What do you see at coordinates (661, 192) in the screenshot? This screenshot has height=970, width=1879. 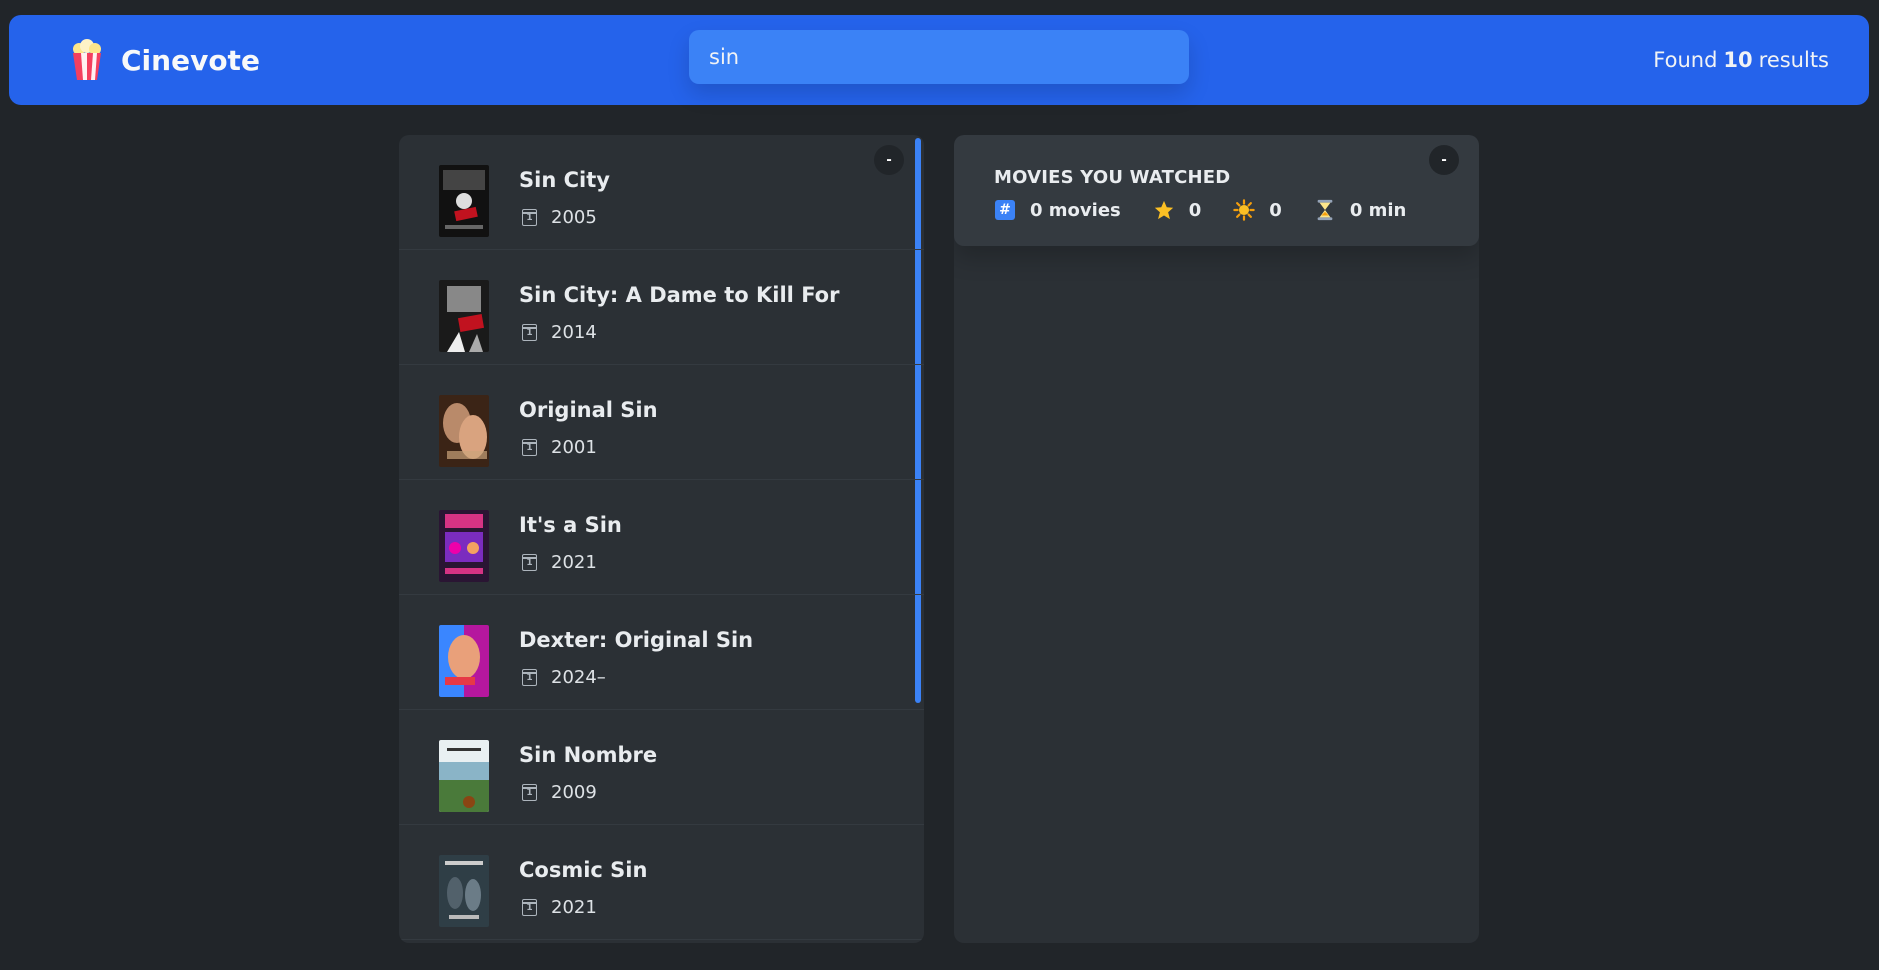 I see `movie-item: Sin City 1 2005` at bounding box center [661, 192].